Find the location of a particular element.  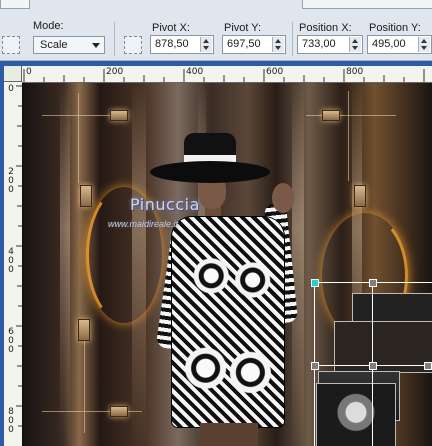

position-x-label: Position X: is located at coordinates (325, 28).